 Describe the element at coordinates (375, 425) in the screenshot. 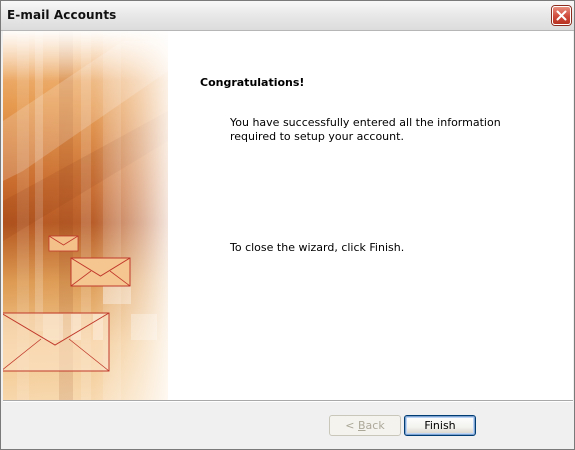

I see `back-button-label-rest: ack` at that location.